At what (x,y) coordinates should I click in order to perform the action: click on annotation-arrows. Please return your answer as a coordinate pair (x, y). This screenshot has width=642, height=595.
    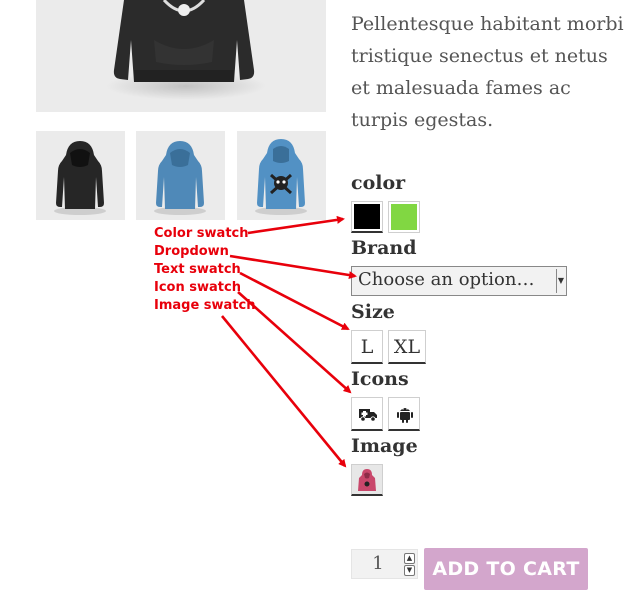
    Looking at the image, I should click on (288, 341).